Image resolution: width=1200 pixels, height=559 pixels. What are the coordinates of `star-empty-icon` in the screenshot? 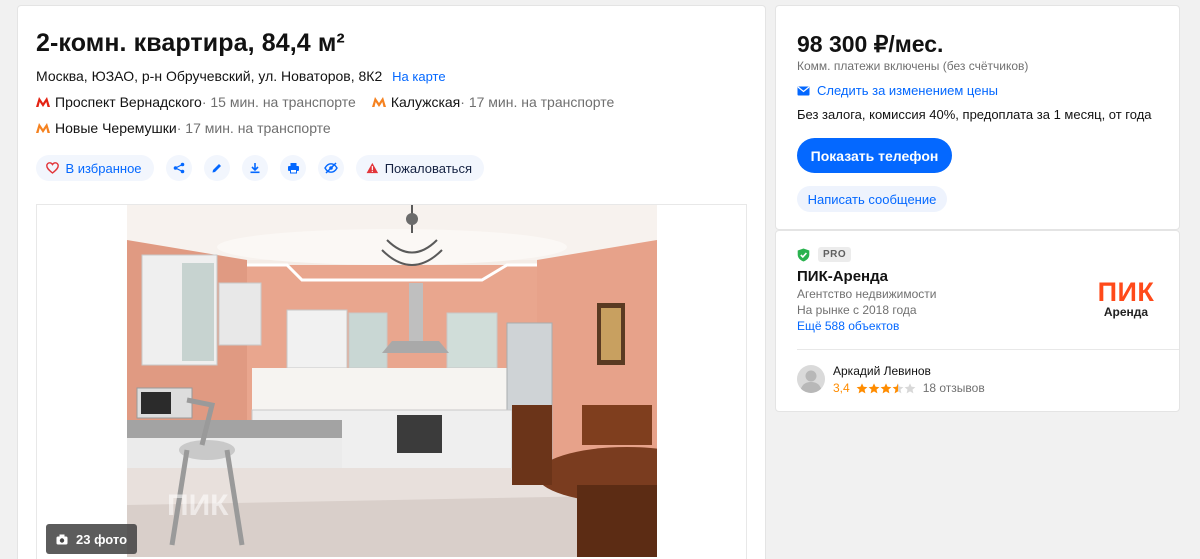 It's located at (910, 387).